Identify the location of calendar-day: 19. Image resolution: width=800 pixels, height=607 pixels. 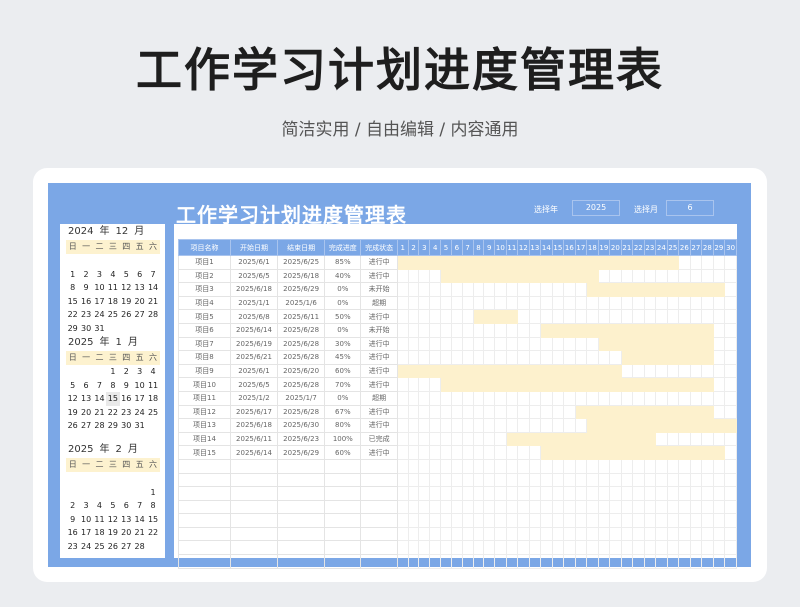
(112, 533).